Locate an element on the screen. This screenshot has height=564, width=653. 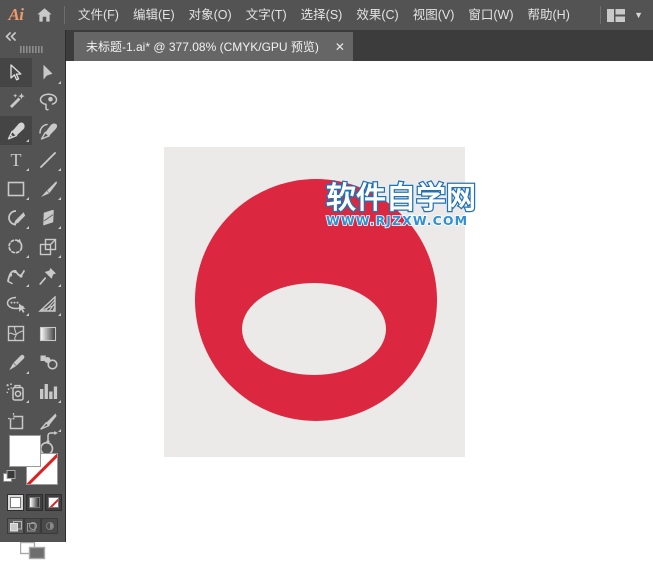
draw-behind-icon is located at coordinates (31, 526).